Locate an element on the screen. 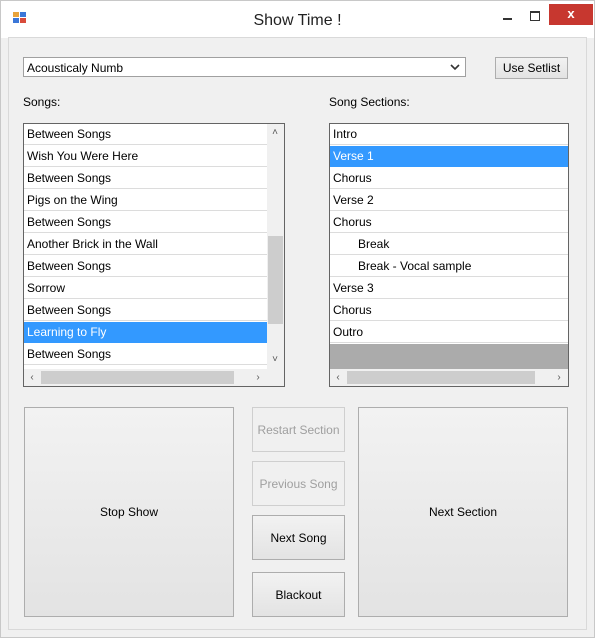 The width and height of the screenshot is (595, 638). section-list-item: Break - Vocal sample is located at coordinates (449, 266).